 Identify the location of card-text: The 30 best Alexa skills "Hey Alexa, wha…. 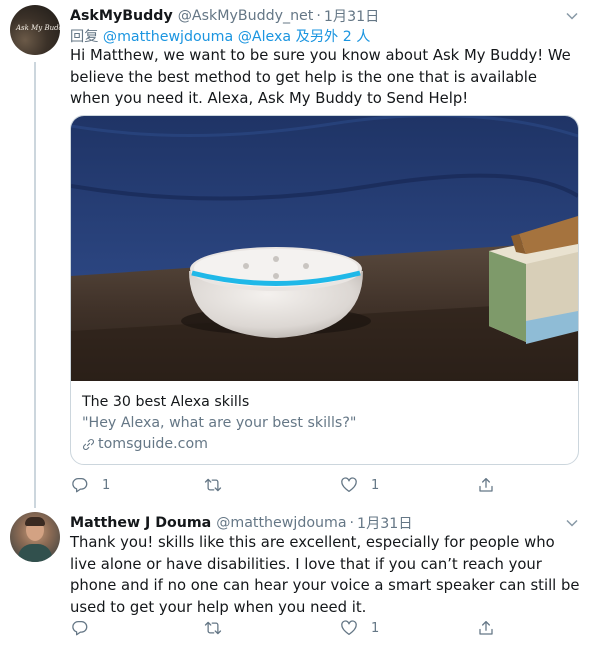
(327, 423).